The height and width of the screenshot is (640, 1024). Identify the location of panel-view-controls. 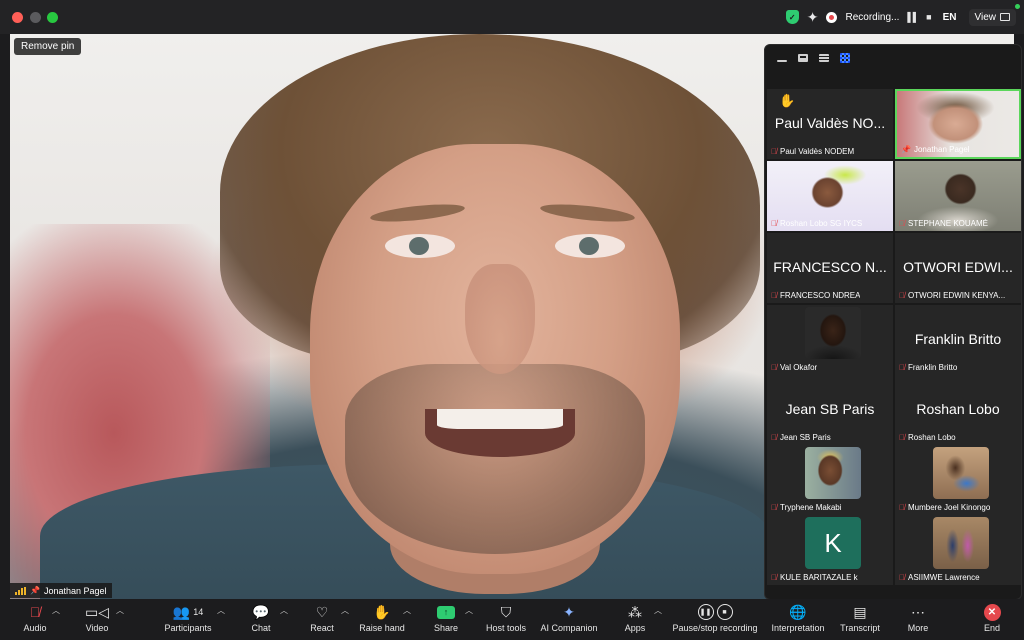
(813, 58).